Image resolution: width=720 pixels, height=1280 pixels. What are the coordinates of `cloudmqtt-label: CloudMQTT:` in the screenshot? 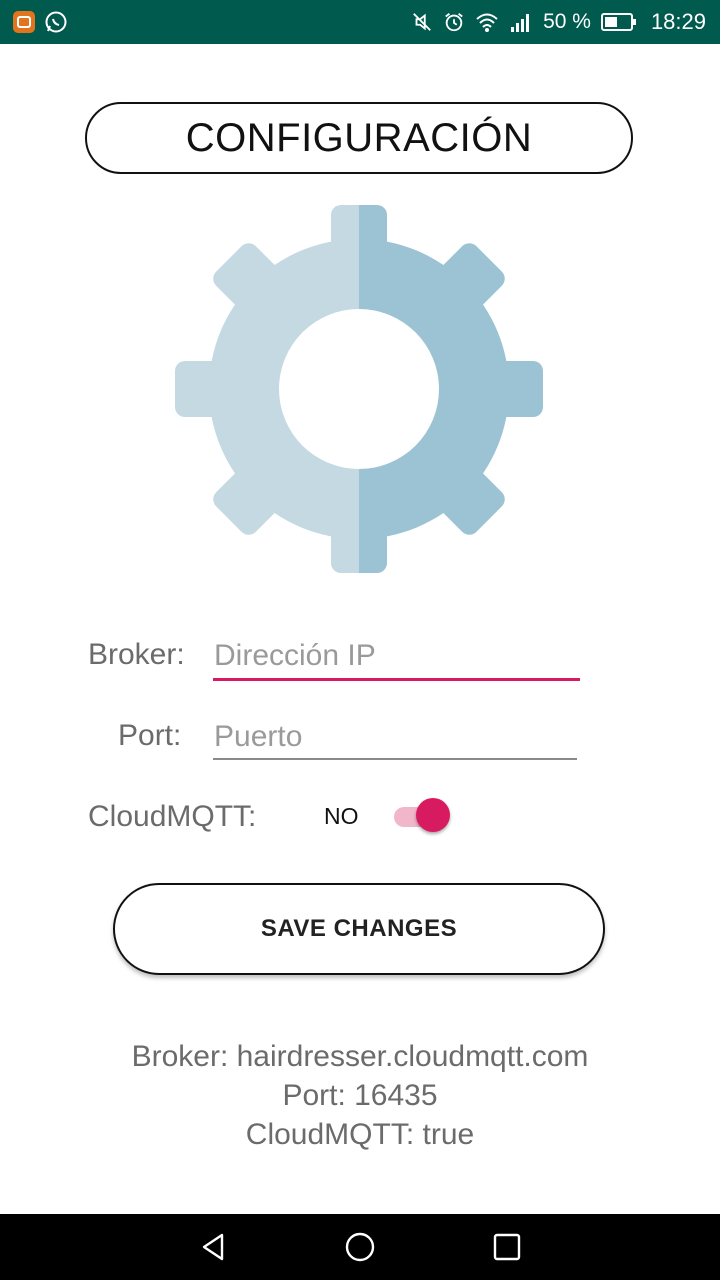 It's located at (172, 816).